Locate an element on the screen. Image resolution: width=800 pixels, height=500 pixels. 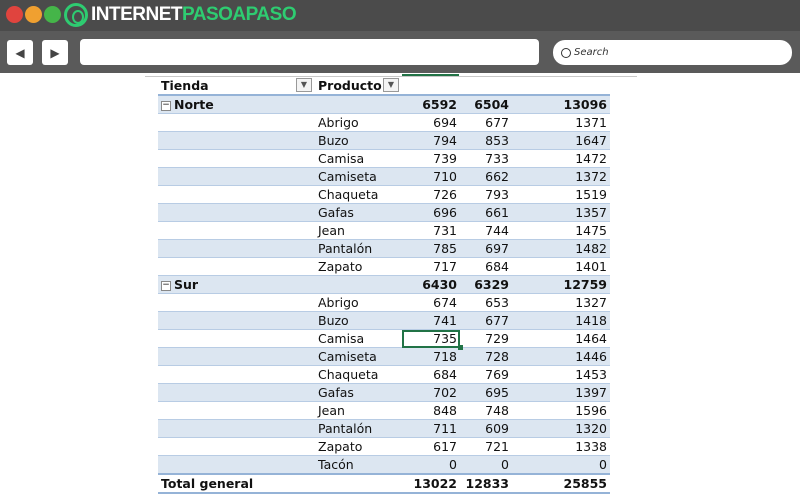
product-cell: Jean is located at coordinates (358, 230).